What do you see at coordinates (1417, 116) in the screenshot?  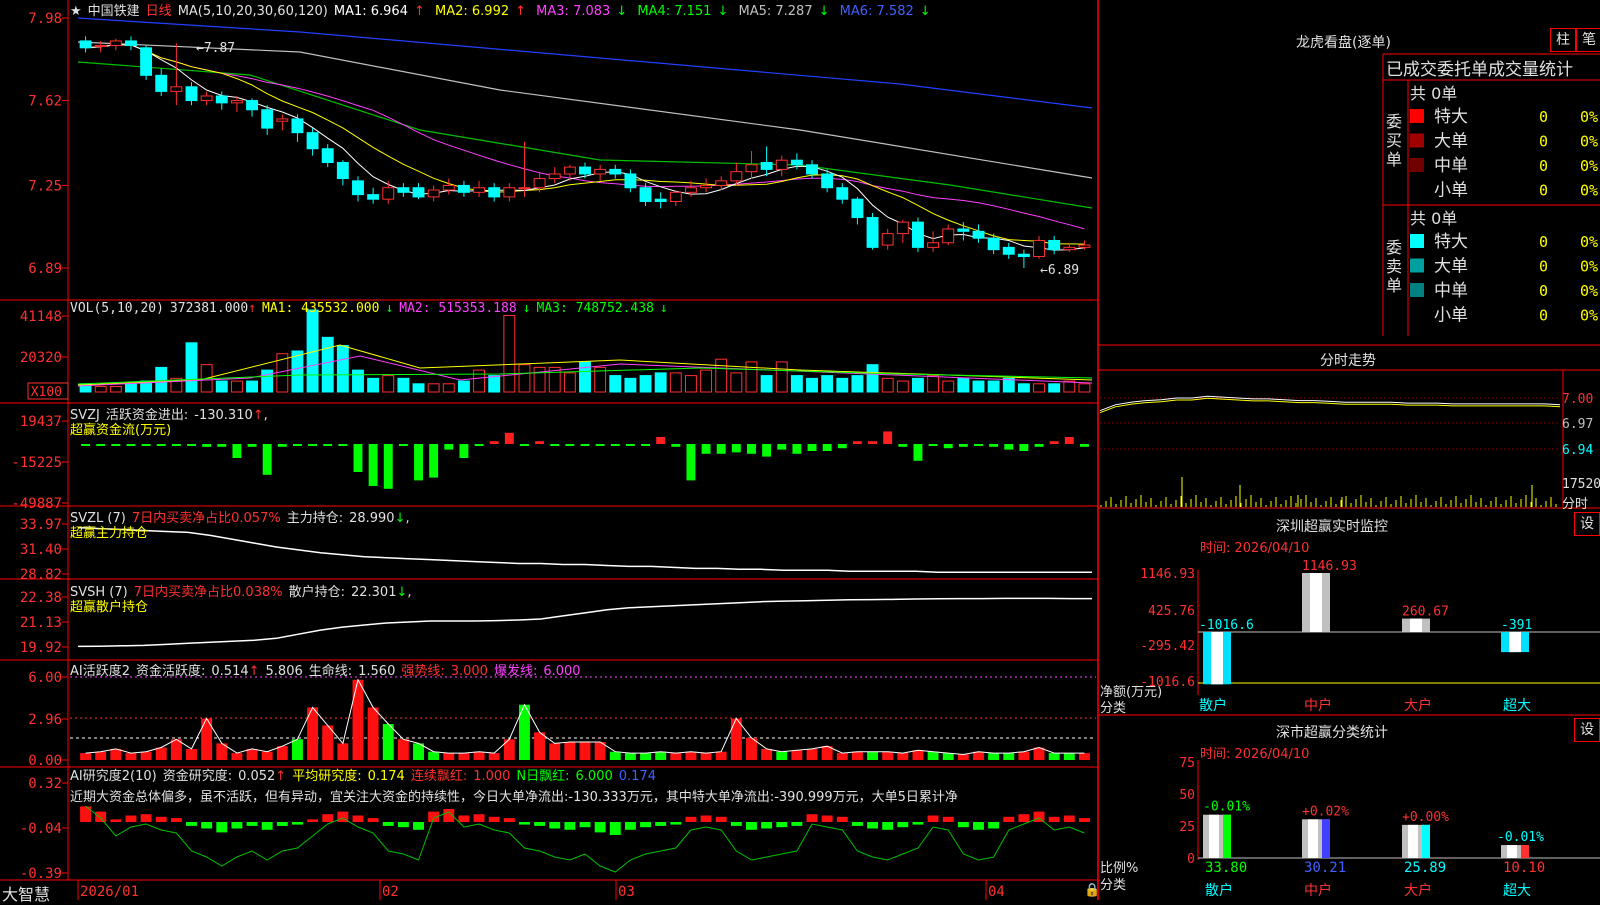 I see `buy-row-swatch` at bounding box center [1417, 116].